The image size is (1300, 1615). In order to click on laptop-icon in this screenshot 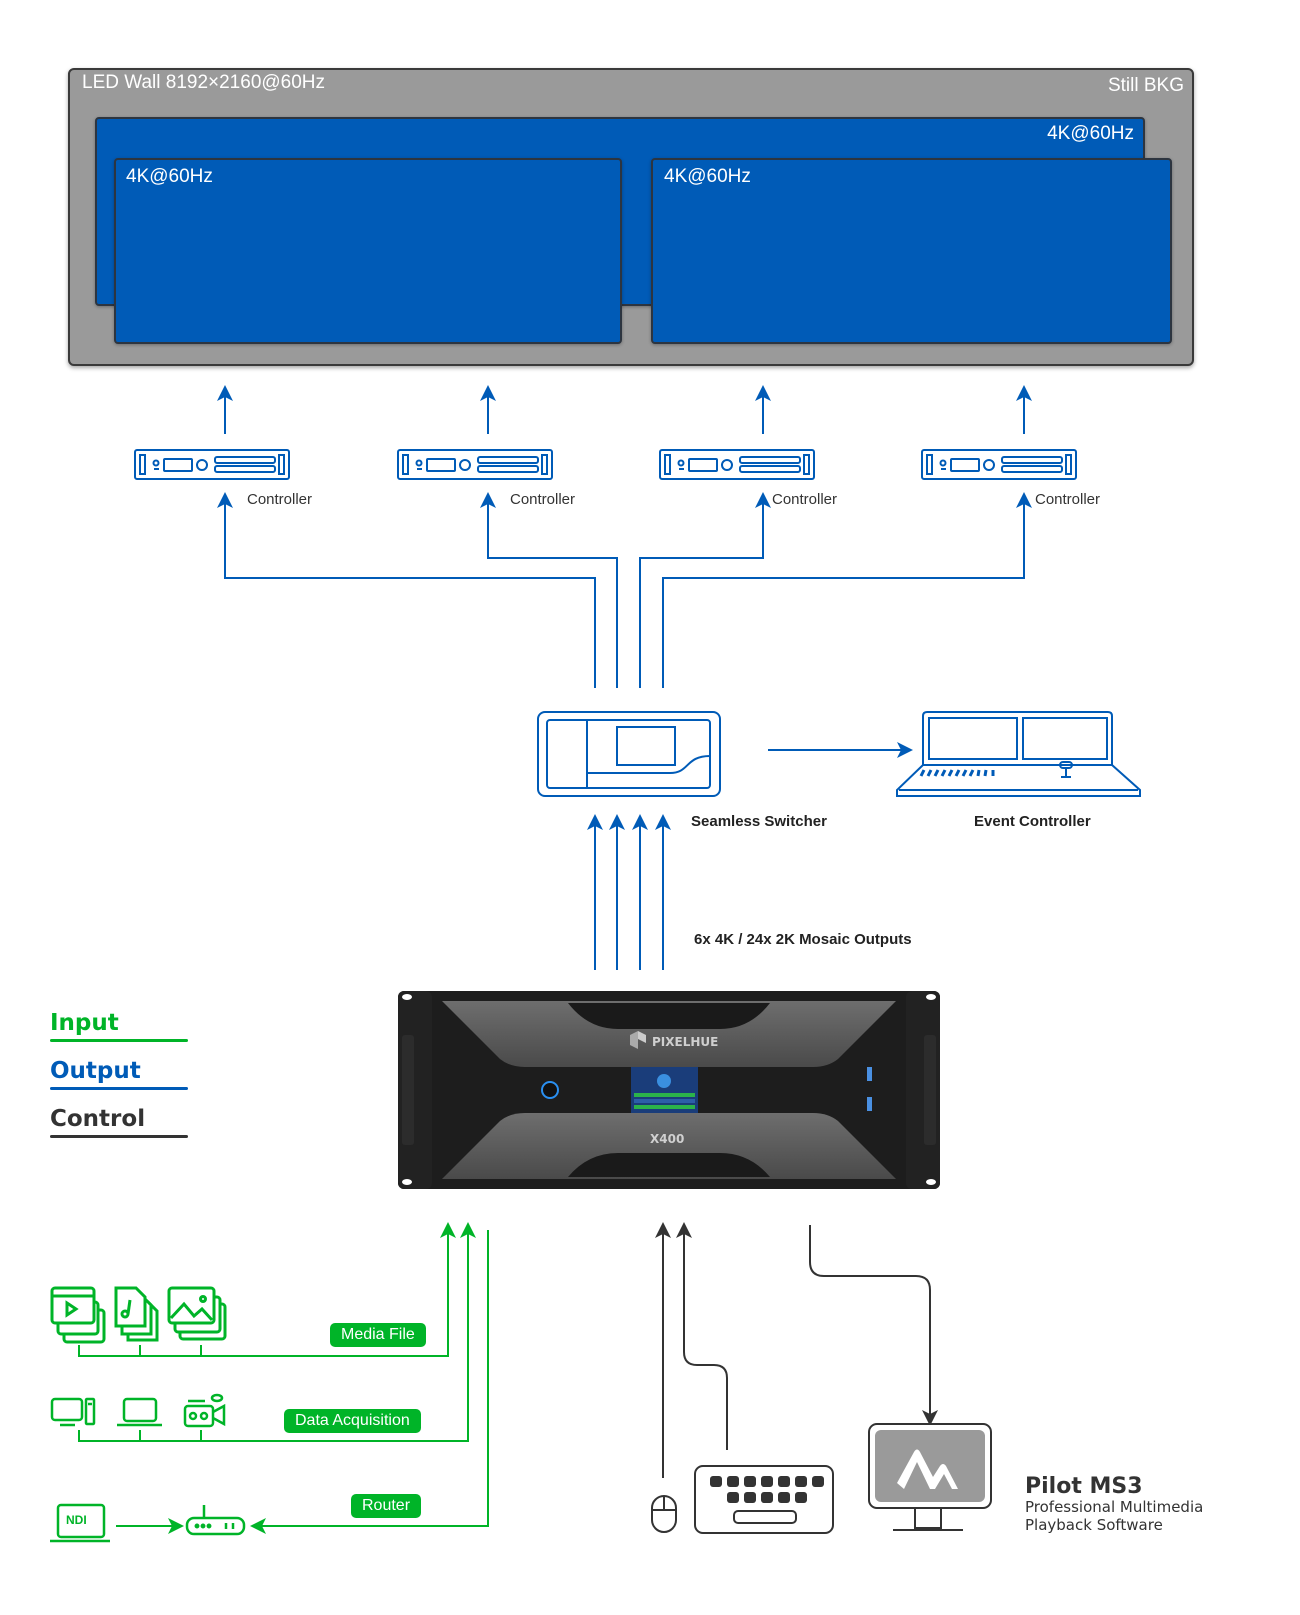, I will do `click(139, 1412)`.